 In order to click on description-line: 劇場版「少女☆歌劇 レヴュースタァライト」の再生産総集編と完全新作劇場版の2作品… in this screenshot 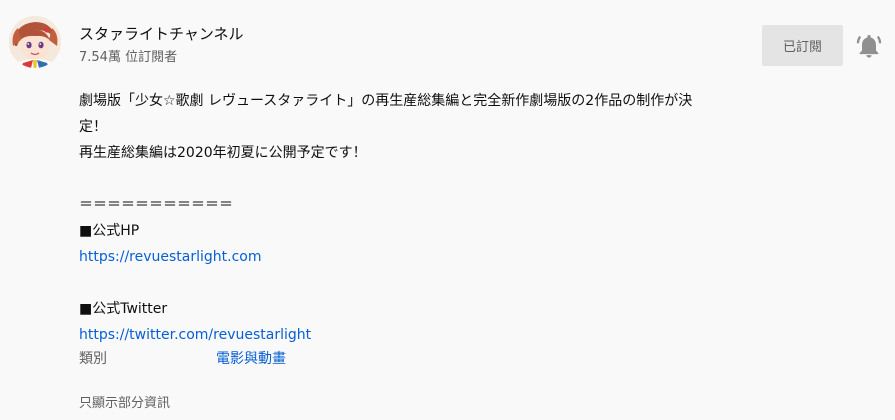, I will do `click(386, 101)`.